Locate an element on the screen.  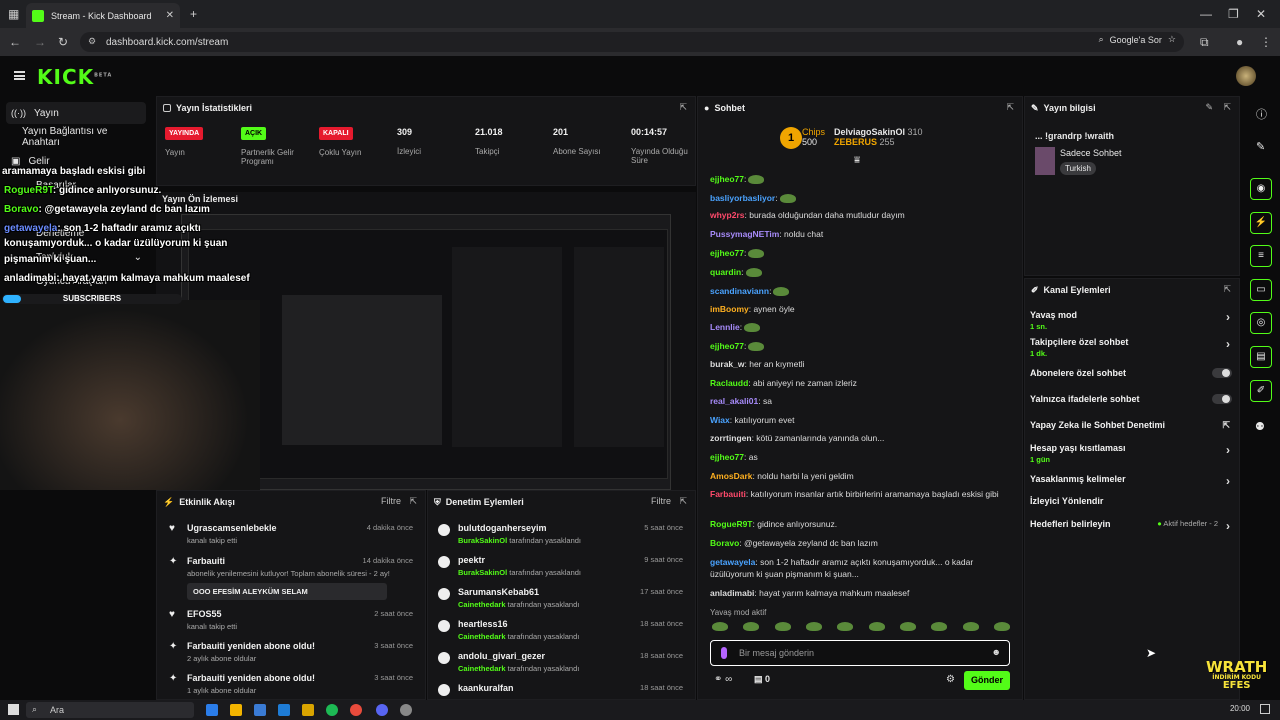
chat-input: Bir mesaj gönderin ☻ is located at coordinates (860, 653).